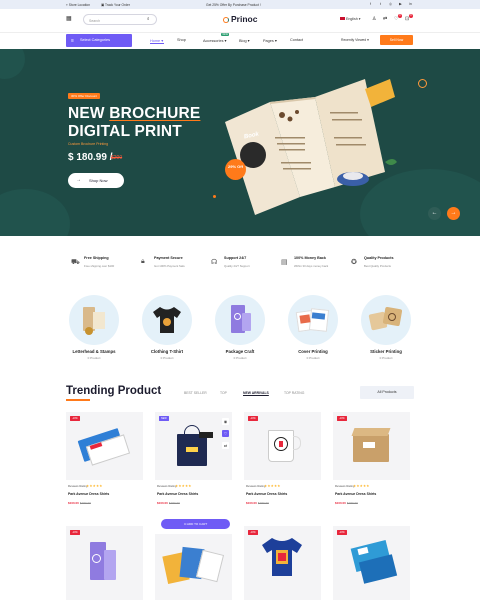 The height and width of the screenshot is (600, 480). I want to click on youtube-icon: ▶, so click(400, 4).